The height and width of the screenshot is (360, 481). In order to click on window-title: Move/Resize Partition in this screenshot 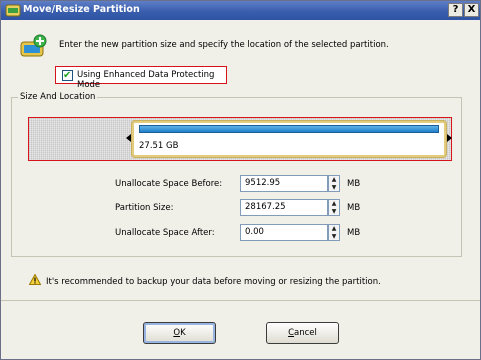, I will do `click(81, 9)`.